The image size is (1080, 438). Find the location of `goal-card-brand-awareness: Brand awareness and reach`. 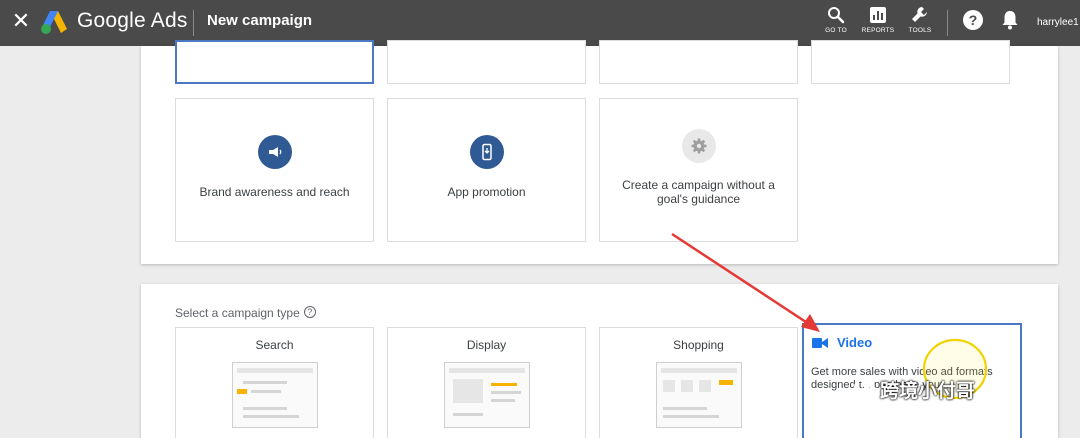

goal-card-brand-awareness: Brand awareness and reach is located at coordinates (274, 170).